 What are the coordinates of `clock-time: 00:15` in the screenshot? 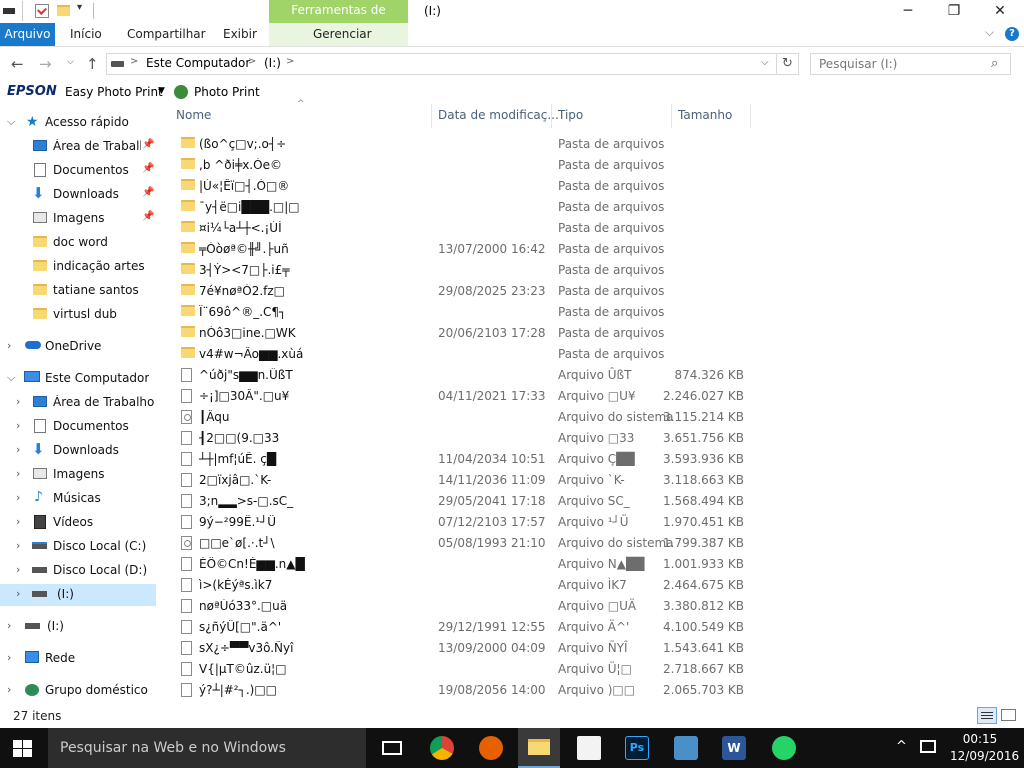 It's located at (980, 739).